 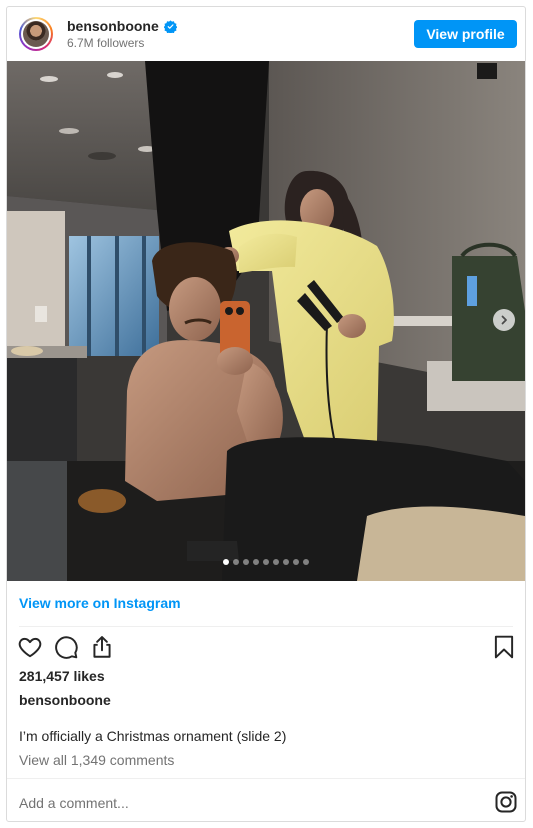 I want to click on next-slide-button, so click(x=504, y=320).